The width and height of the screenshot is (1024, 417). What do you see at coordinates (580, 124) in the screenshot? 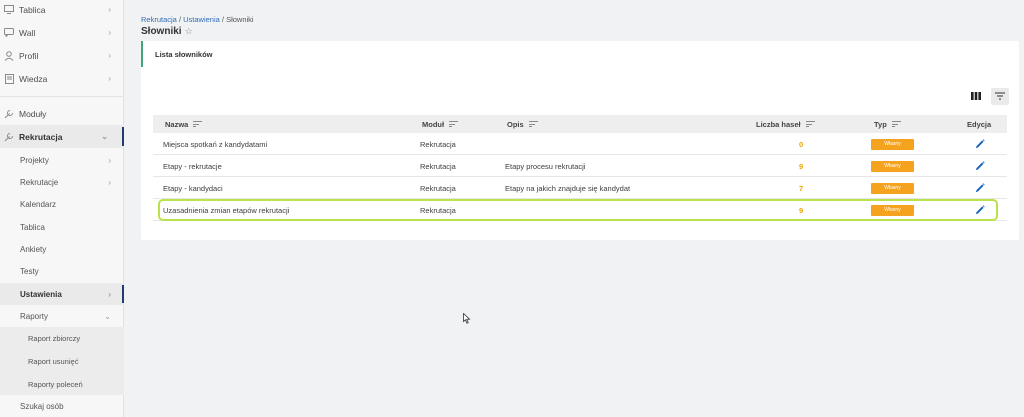
I see `table-header: Nazwa Moduł Opis Liczba haseł Typ Edycja` at bounding box center [580, 124].